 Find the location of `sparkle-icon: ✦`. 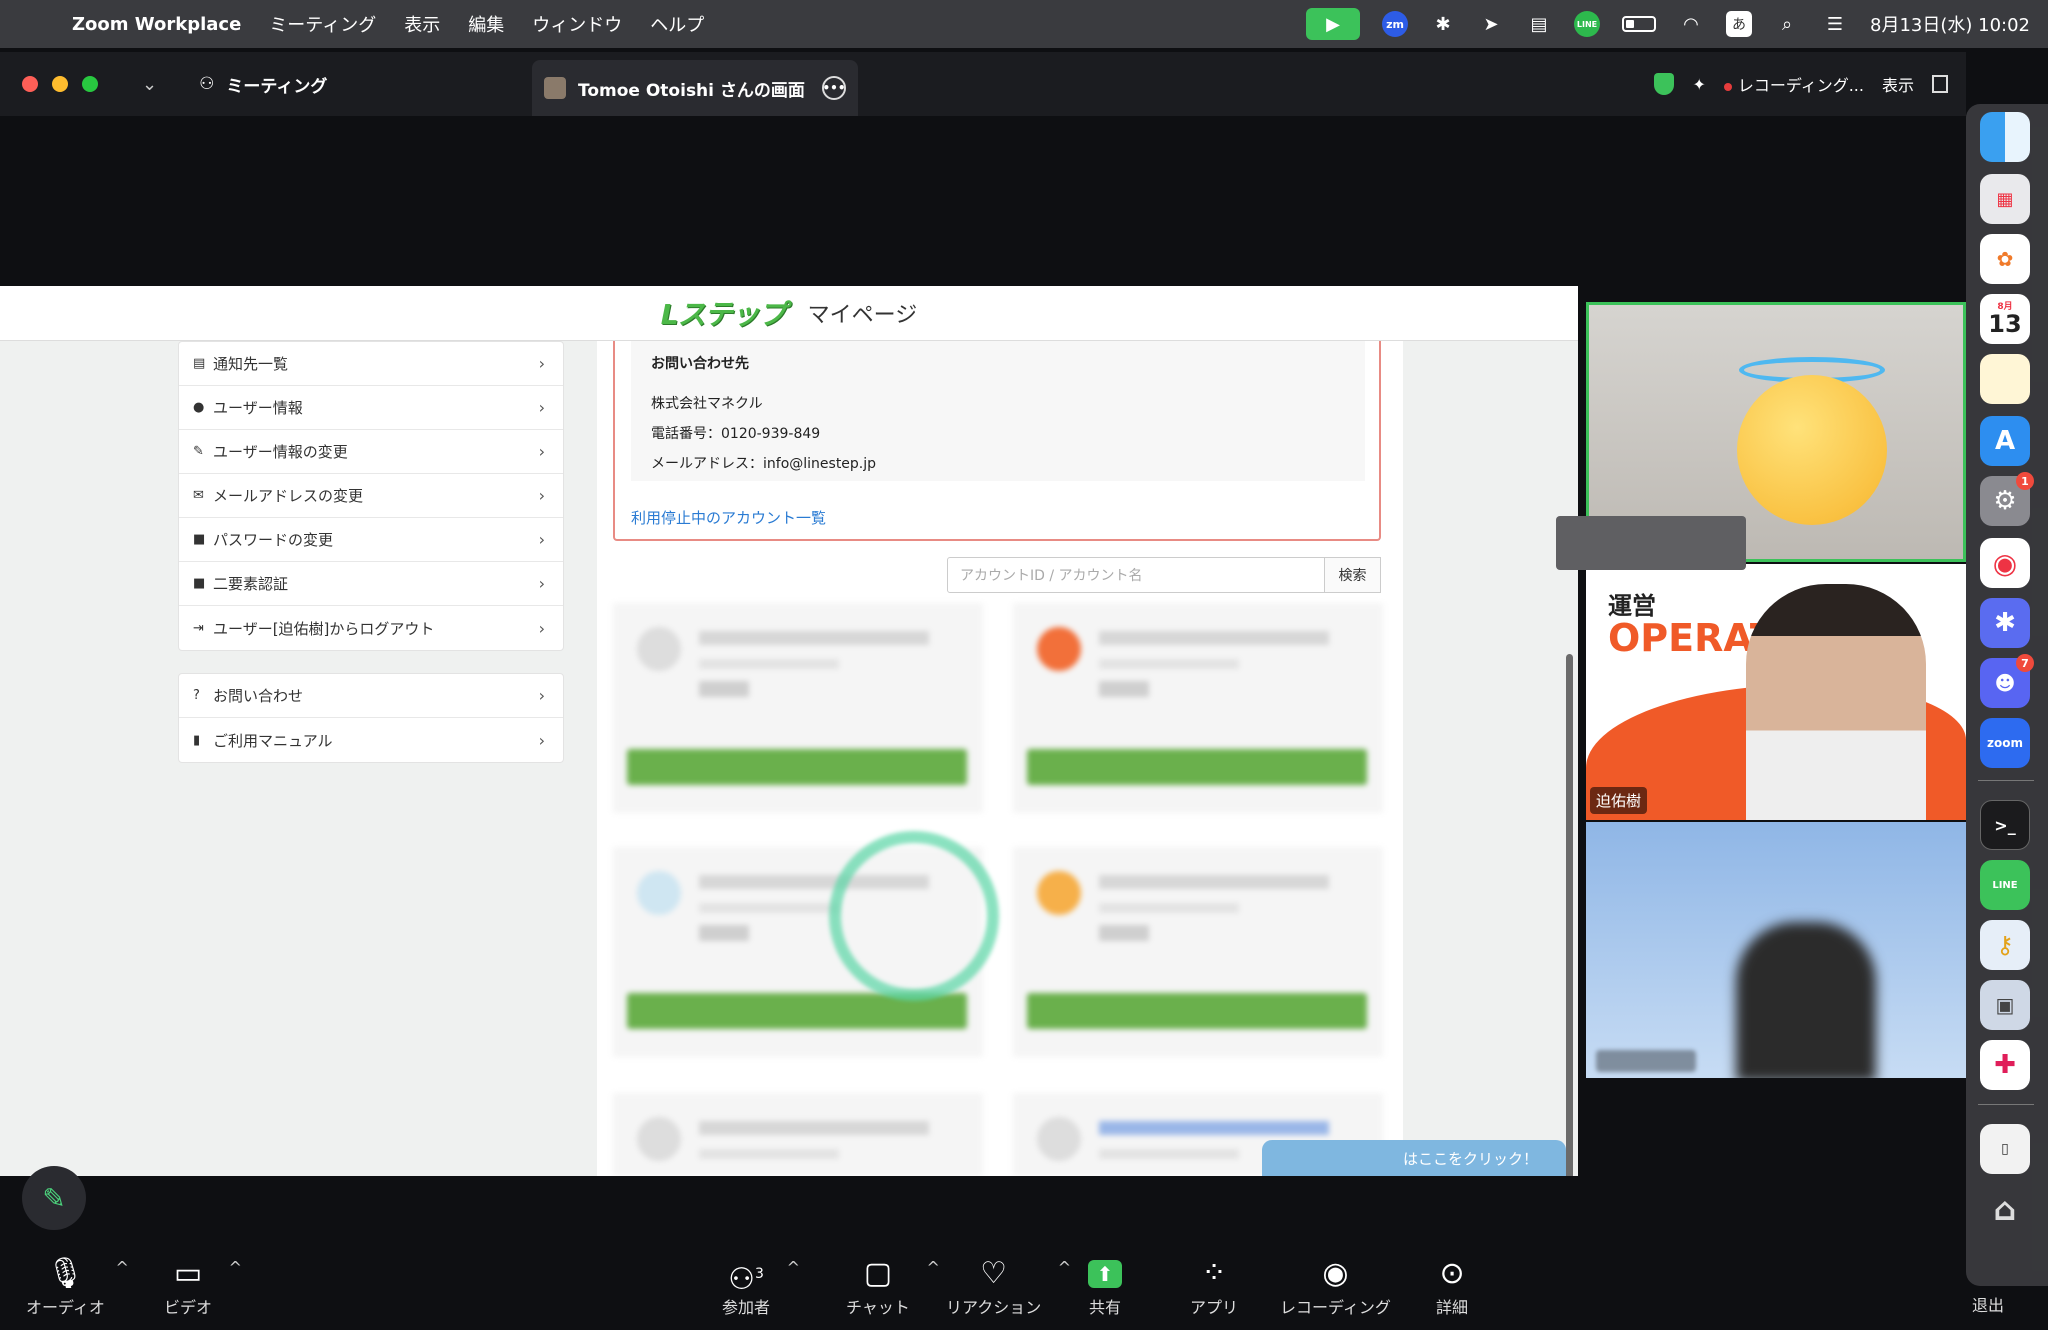

sparkle-icon: ✦ is located at coordinates (1698, 84).